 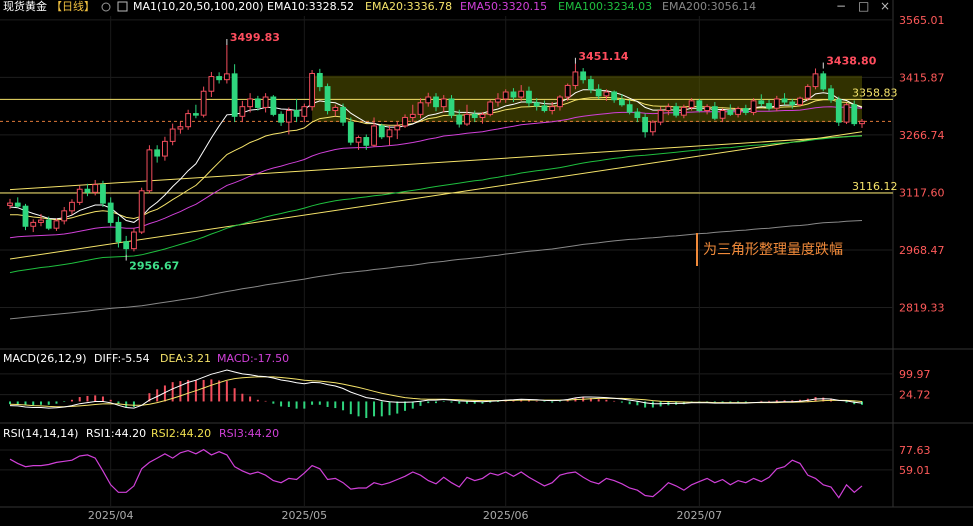 What do you see at coordinates (922, 308) in the screenshot?
I see `y-tick-label: 2819.33` at bounding box center [922, 308].